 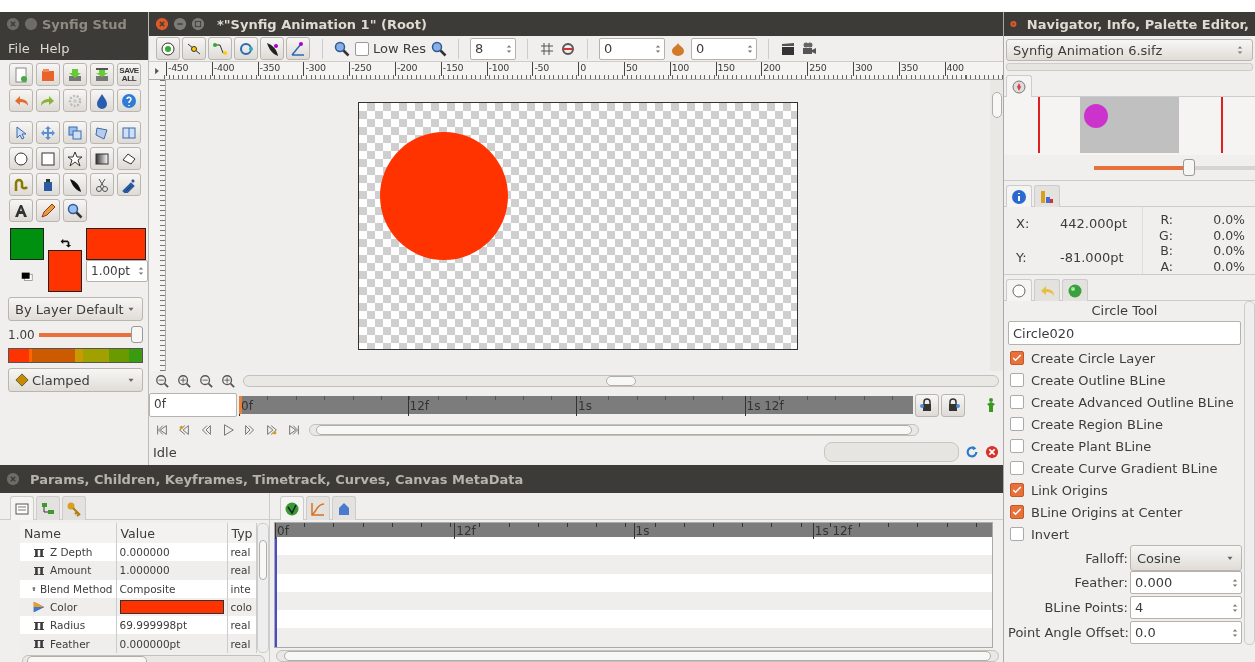 I want to click on blend-method-dropdown: By Layer Default, so click(x=75, y=309).